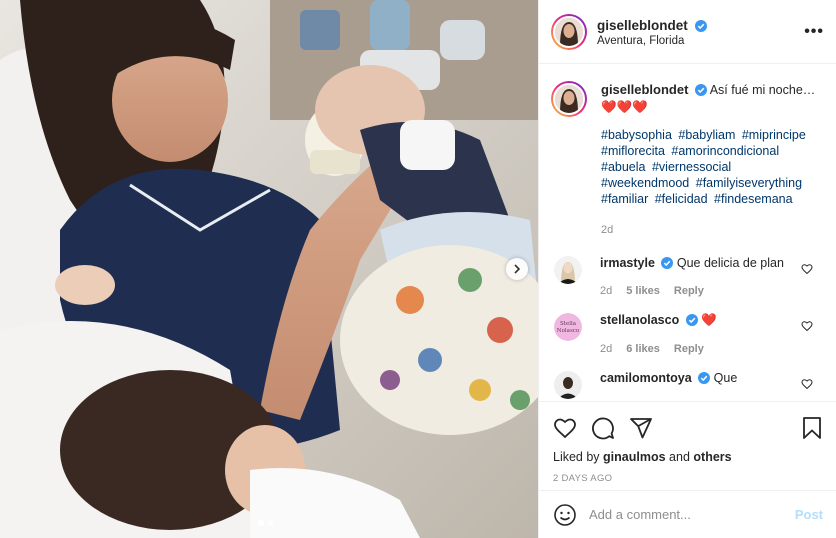 This screenshot has height=538, width=836. What do you see at coordinates (691, 167) in the screenshot?
I see `hashtag-link: #viernessocial` at bounding box center [691, 167].